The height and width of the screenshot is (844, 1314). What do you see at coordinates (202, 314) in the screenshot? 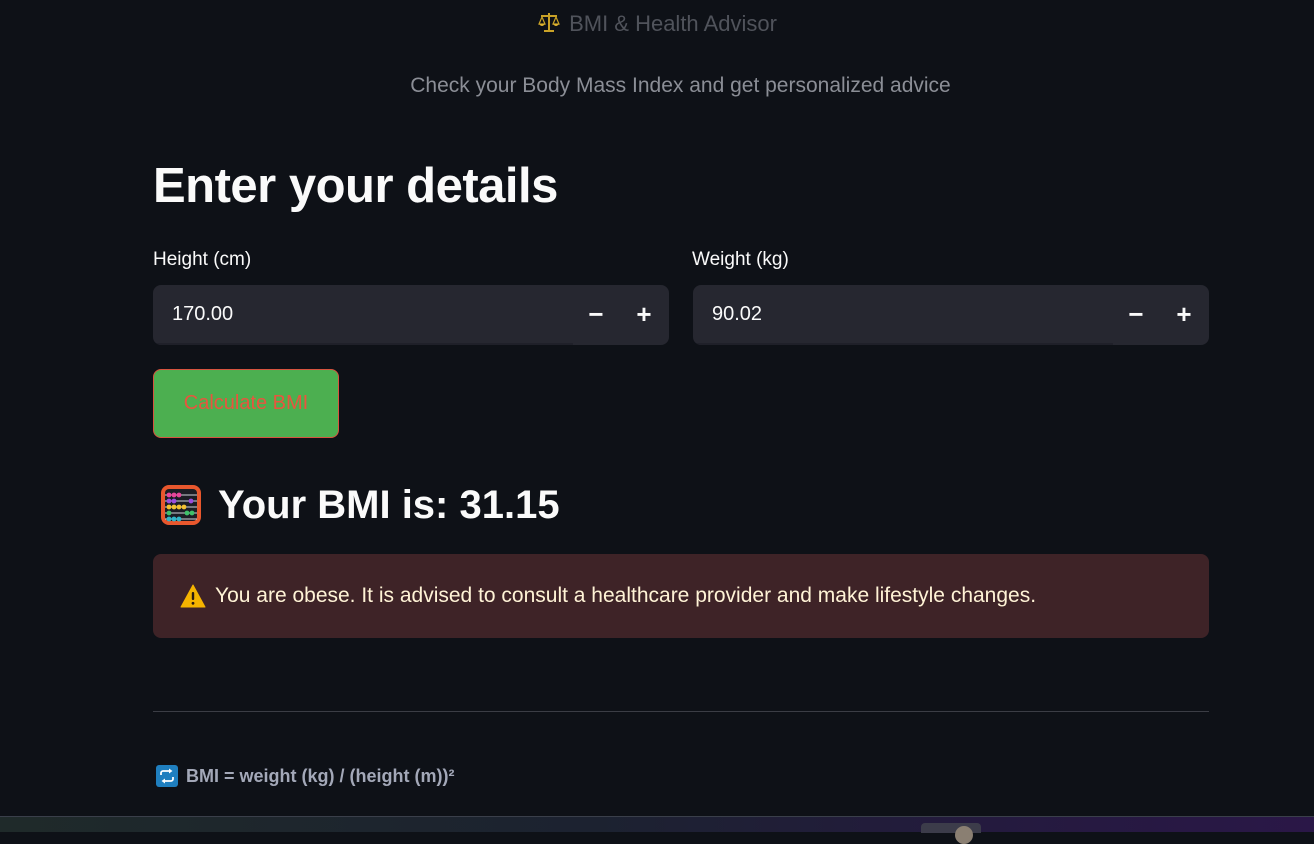
I see `height-value: 170.00` at bounding box center [202, 314].